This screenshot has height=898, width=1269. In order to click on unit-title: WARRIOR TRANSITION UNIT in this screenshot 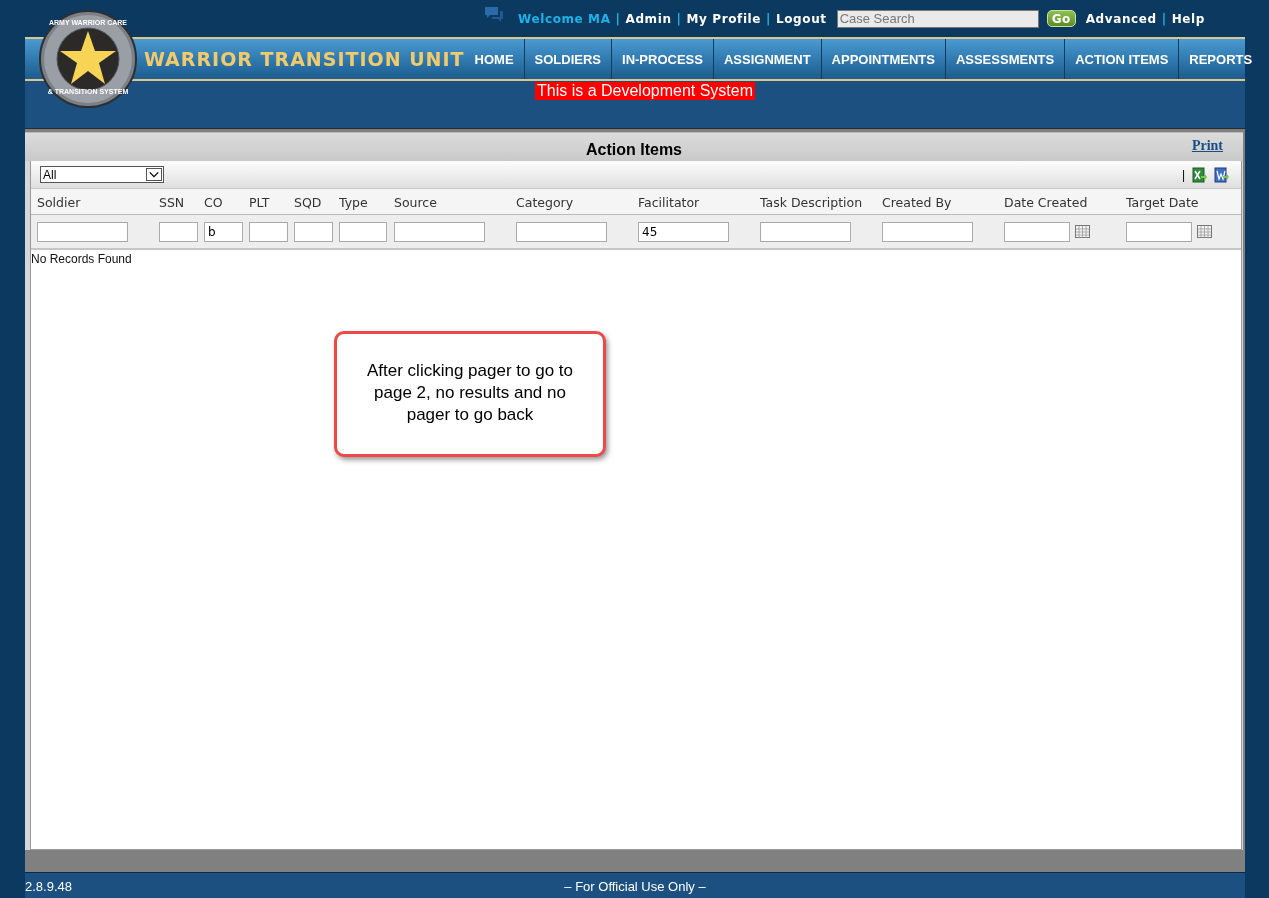, I will do `click(304, 59)`.